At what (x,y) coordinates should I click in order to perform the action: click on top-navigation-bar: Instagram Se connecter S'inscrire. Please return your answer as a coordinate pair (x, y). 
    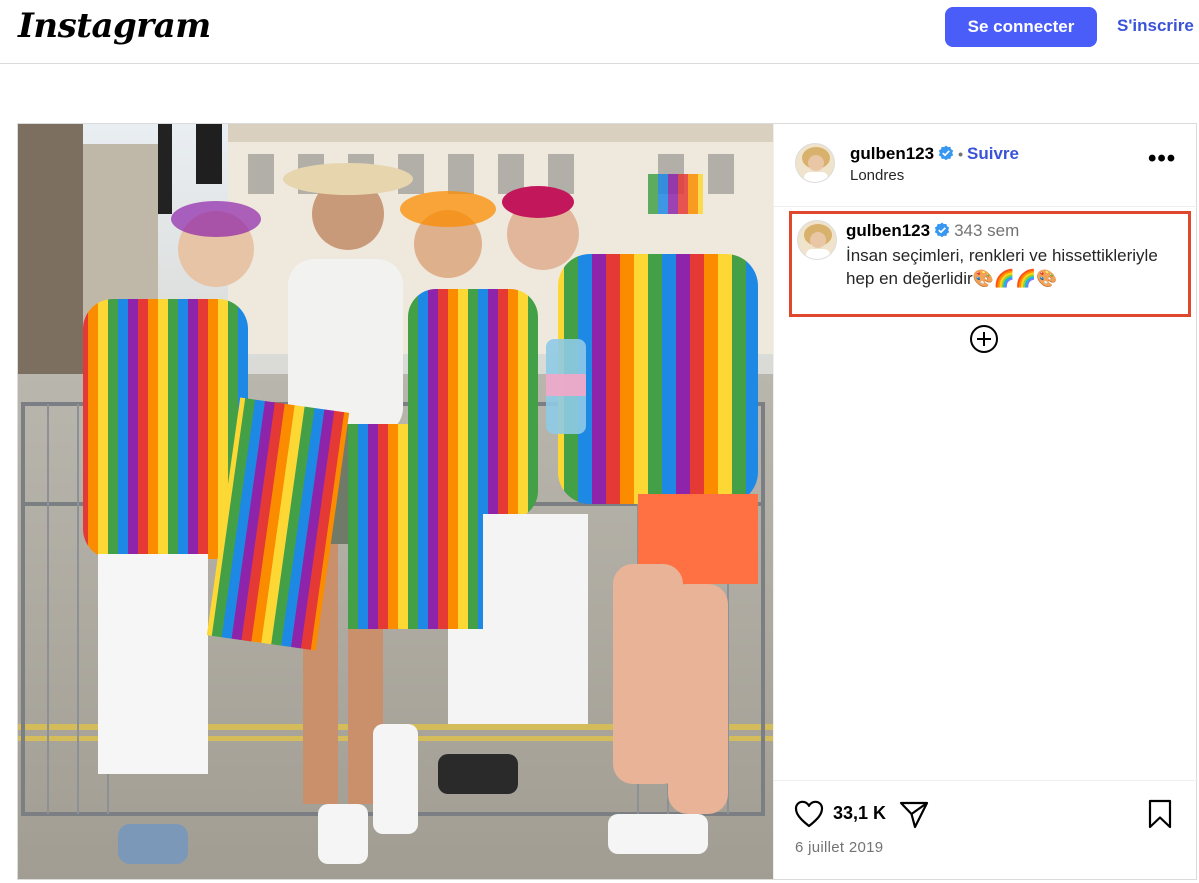
    Looking at the image, I should click on (599, 32).